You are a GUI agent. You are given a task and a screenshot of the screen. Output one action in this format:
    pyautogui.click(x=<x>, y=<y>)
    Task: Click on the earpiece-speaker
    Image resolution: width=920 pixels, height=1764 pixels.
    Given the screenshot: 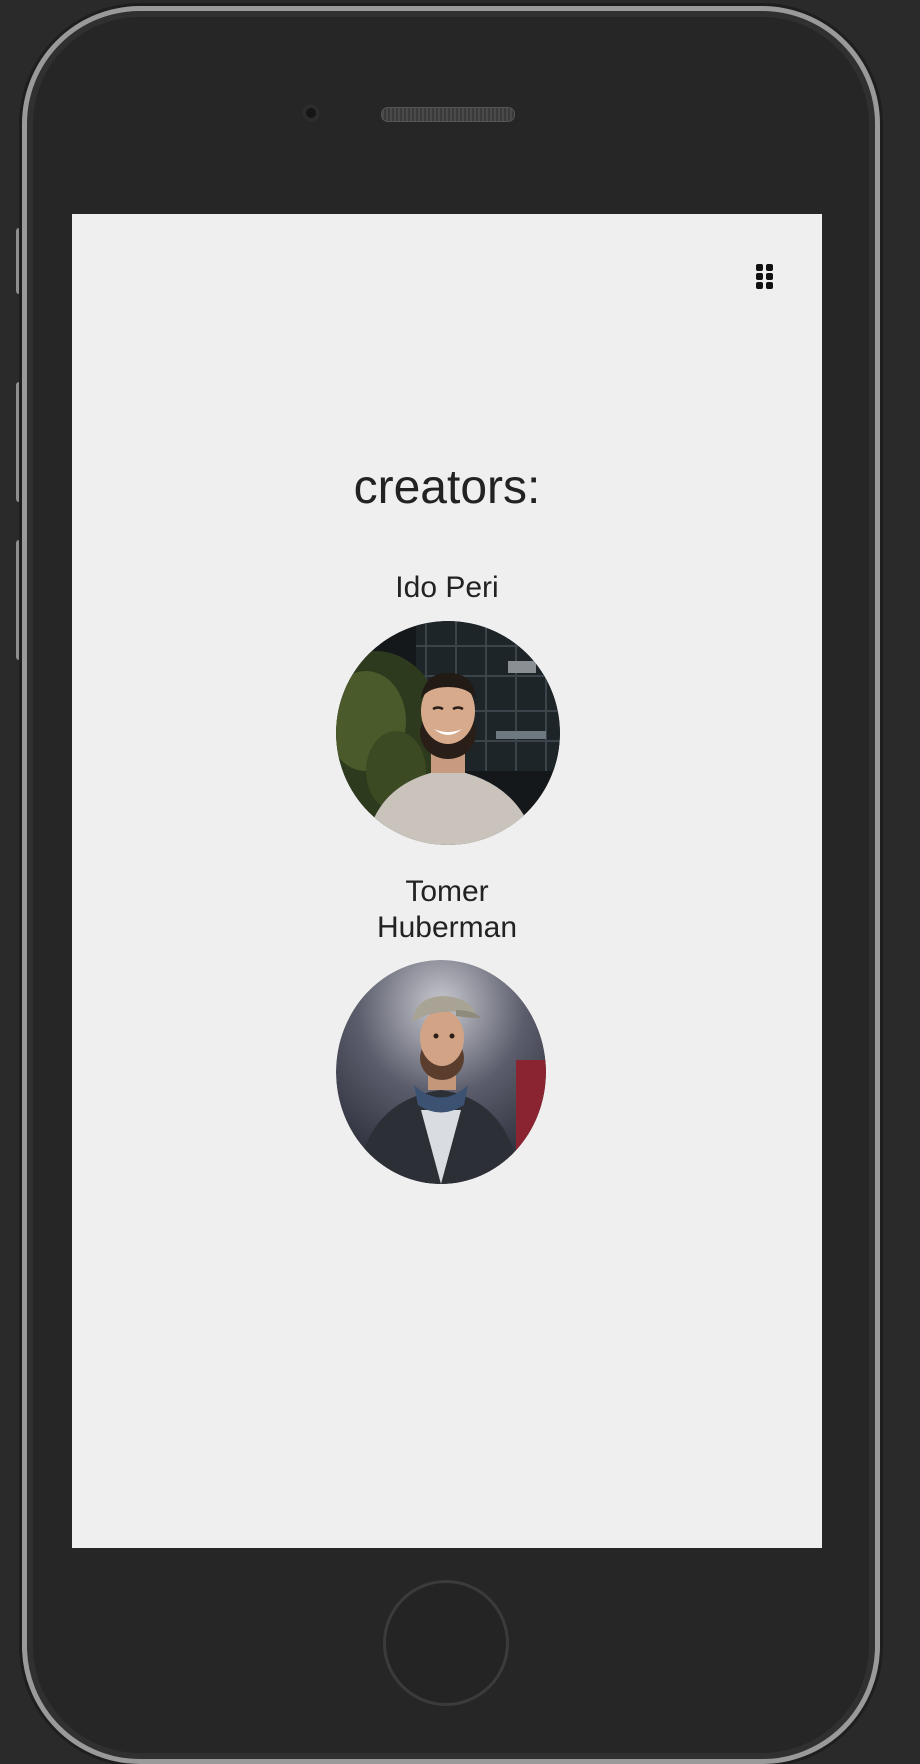 What is the action you would take?
    pyautogui.click(x=448, y=114)
    